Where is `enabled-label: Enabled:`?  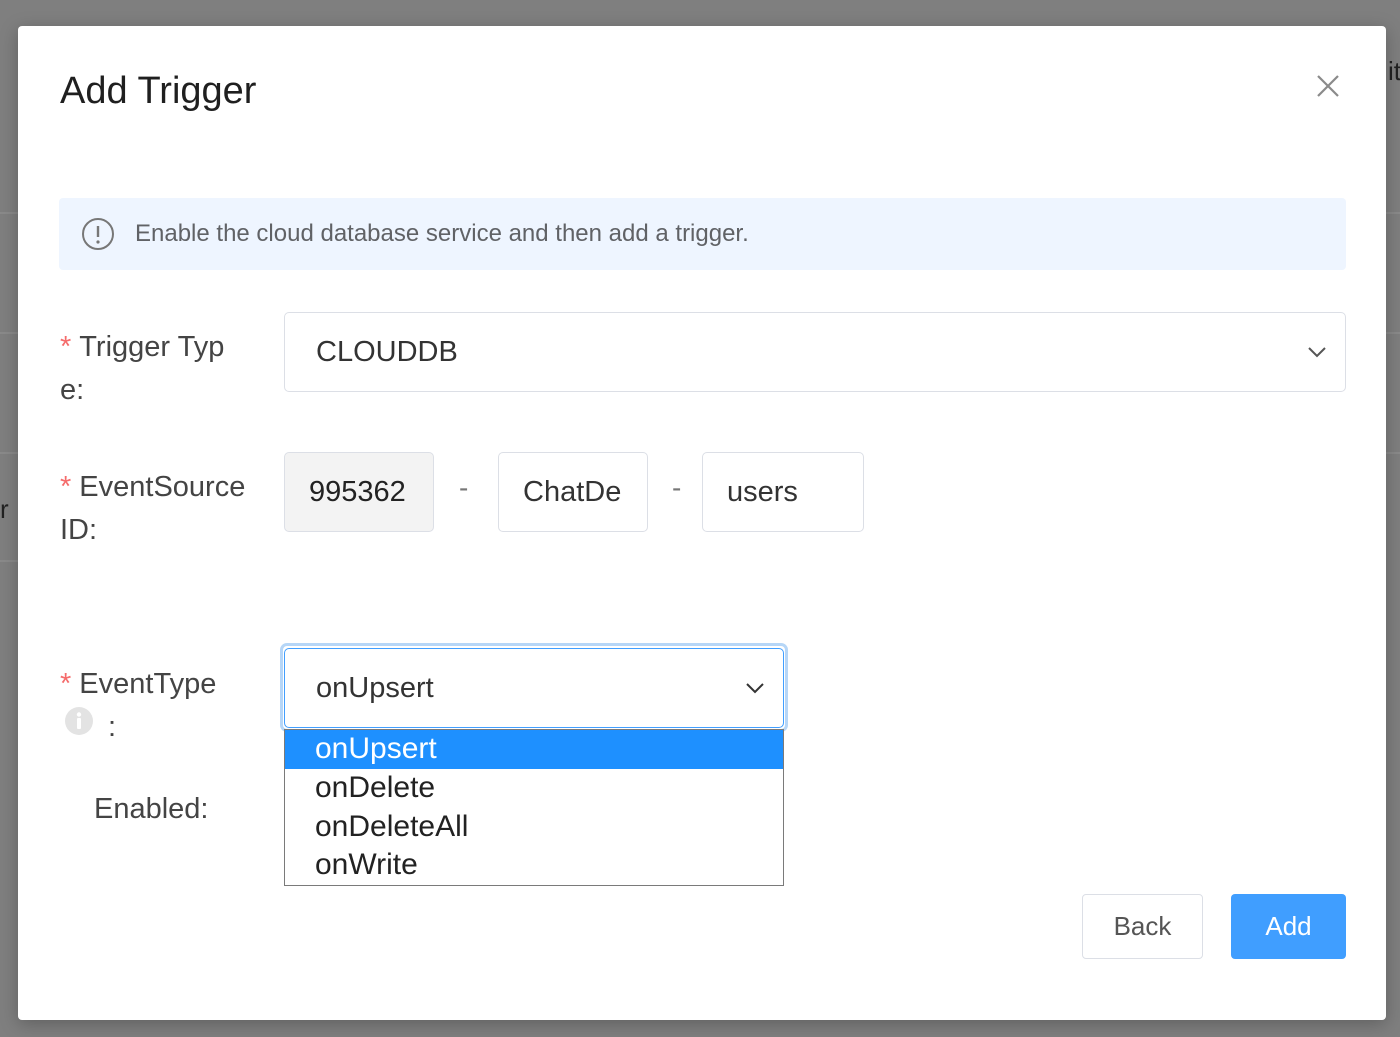 enabled-label: Enabled: is located at coordinates (151, 809).